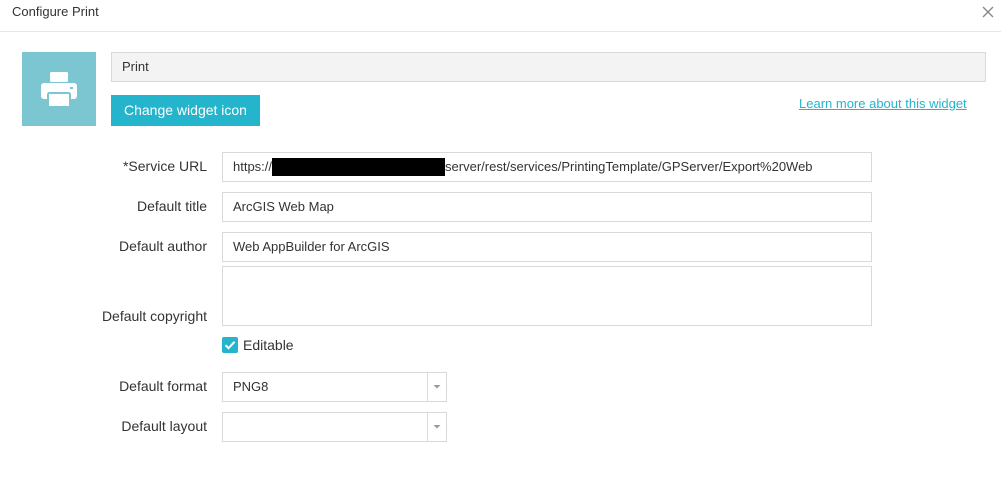  What do you see at coordinates (334, 427) in the screenshot?
I see `default-layout-select` at bounding box center [334, 427].